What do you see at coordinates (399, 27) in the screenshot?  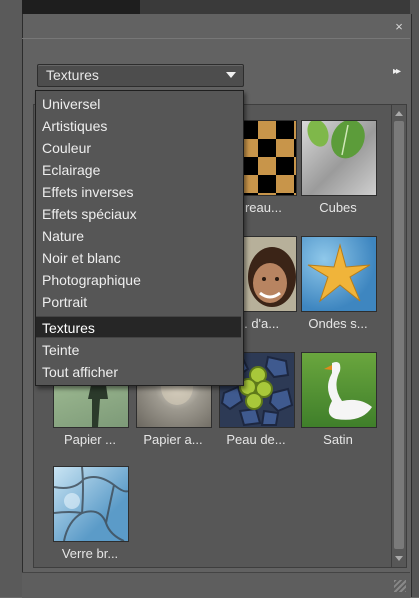 I see `close-icon: ×` at bounding box center [399, 27].